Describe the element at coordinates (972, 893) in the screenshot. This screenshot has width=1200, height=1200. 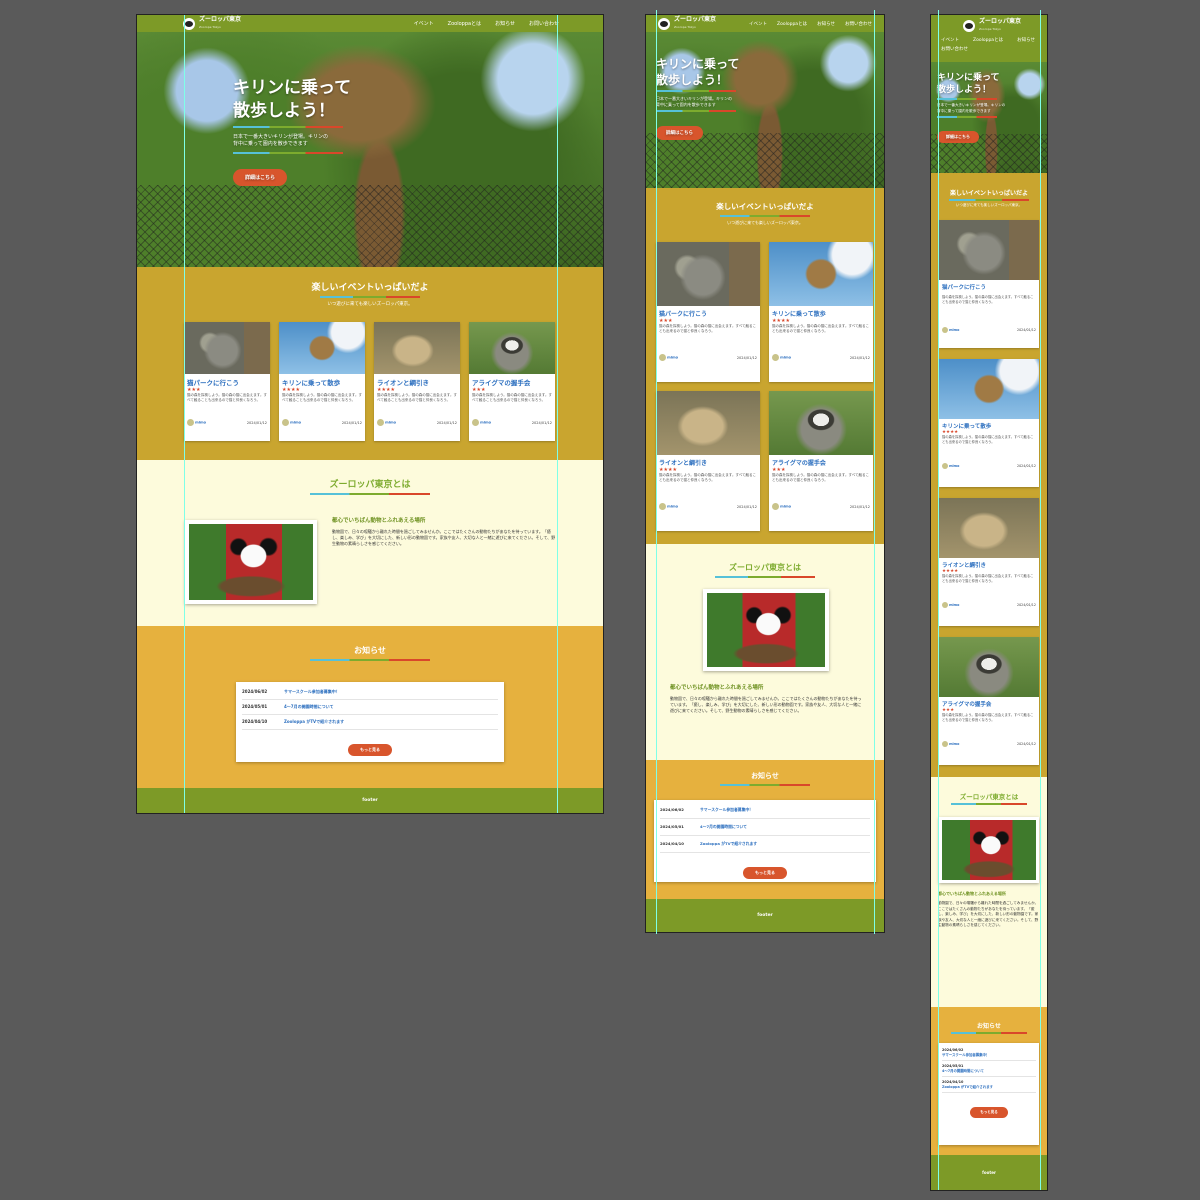
I see `about-heading: 都心でいちばん動物とふれあえる場所` at that location.